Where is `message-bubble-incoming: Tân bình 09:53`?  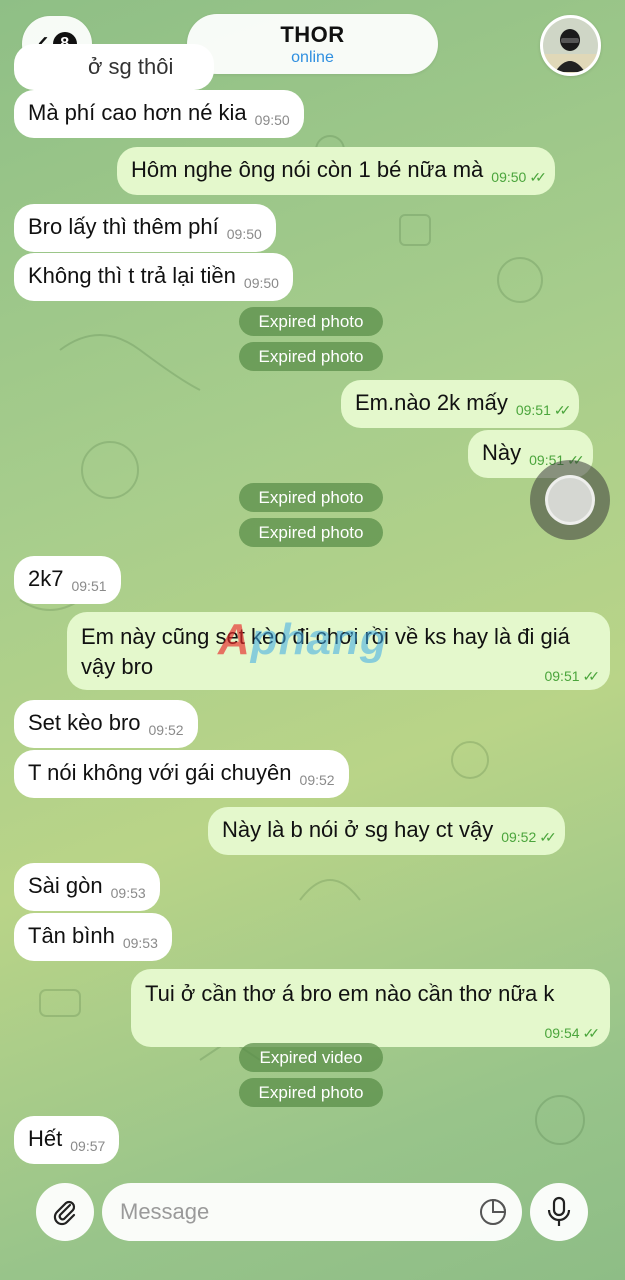
message-bubble-incoming: Tân bình 09:53 is located at coordinates (93, 937).